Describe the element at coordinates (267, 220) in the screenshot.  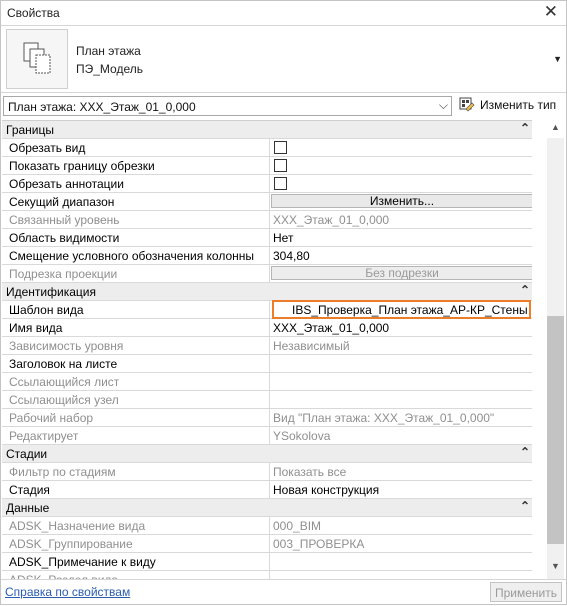
I see `property-row: Связанный уровень XXX_Этаж_01_0,000` at that location.